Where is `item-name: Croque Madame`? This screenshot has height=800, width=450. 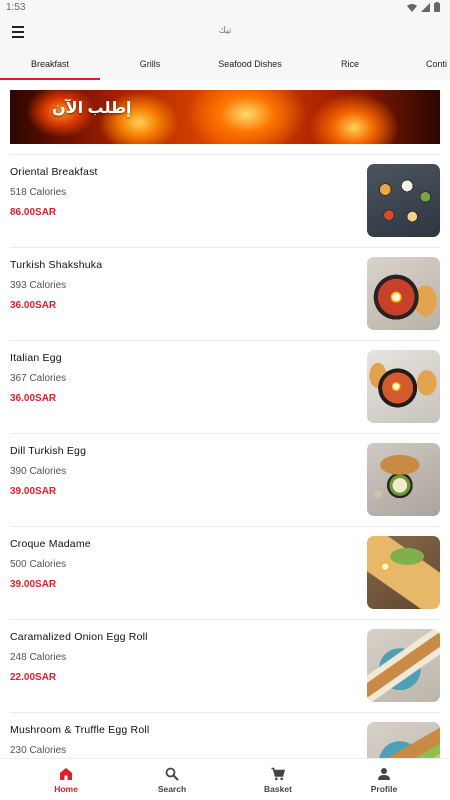 item-name: Croque Madame is located at coordinates (50, 544).